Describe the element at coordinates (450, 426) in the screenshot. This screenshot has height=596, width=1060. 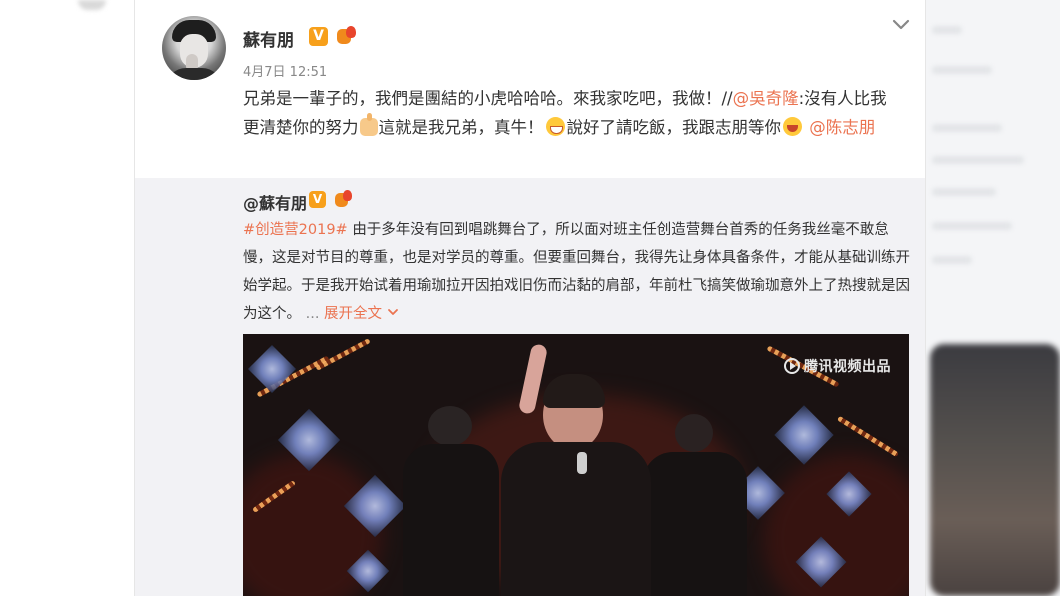
I see `dancer-left-head` at that location.